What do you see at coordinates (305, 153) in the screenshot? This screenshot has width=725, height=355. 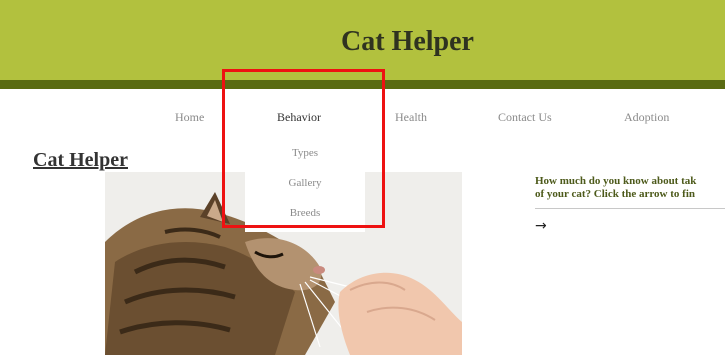 I see `dropdown-item-types: Types` at bounding box center [305, 153].